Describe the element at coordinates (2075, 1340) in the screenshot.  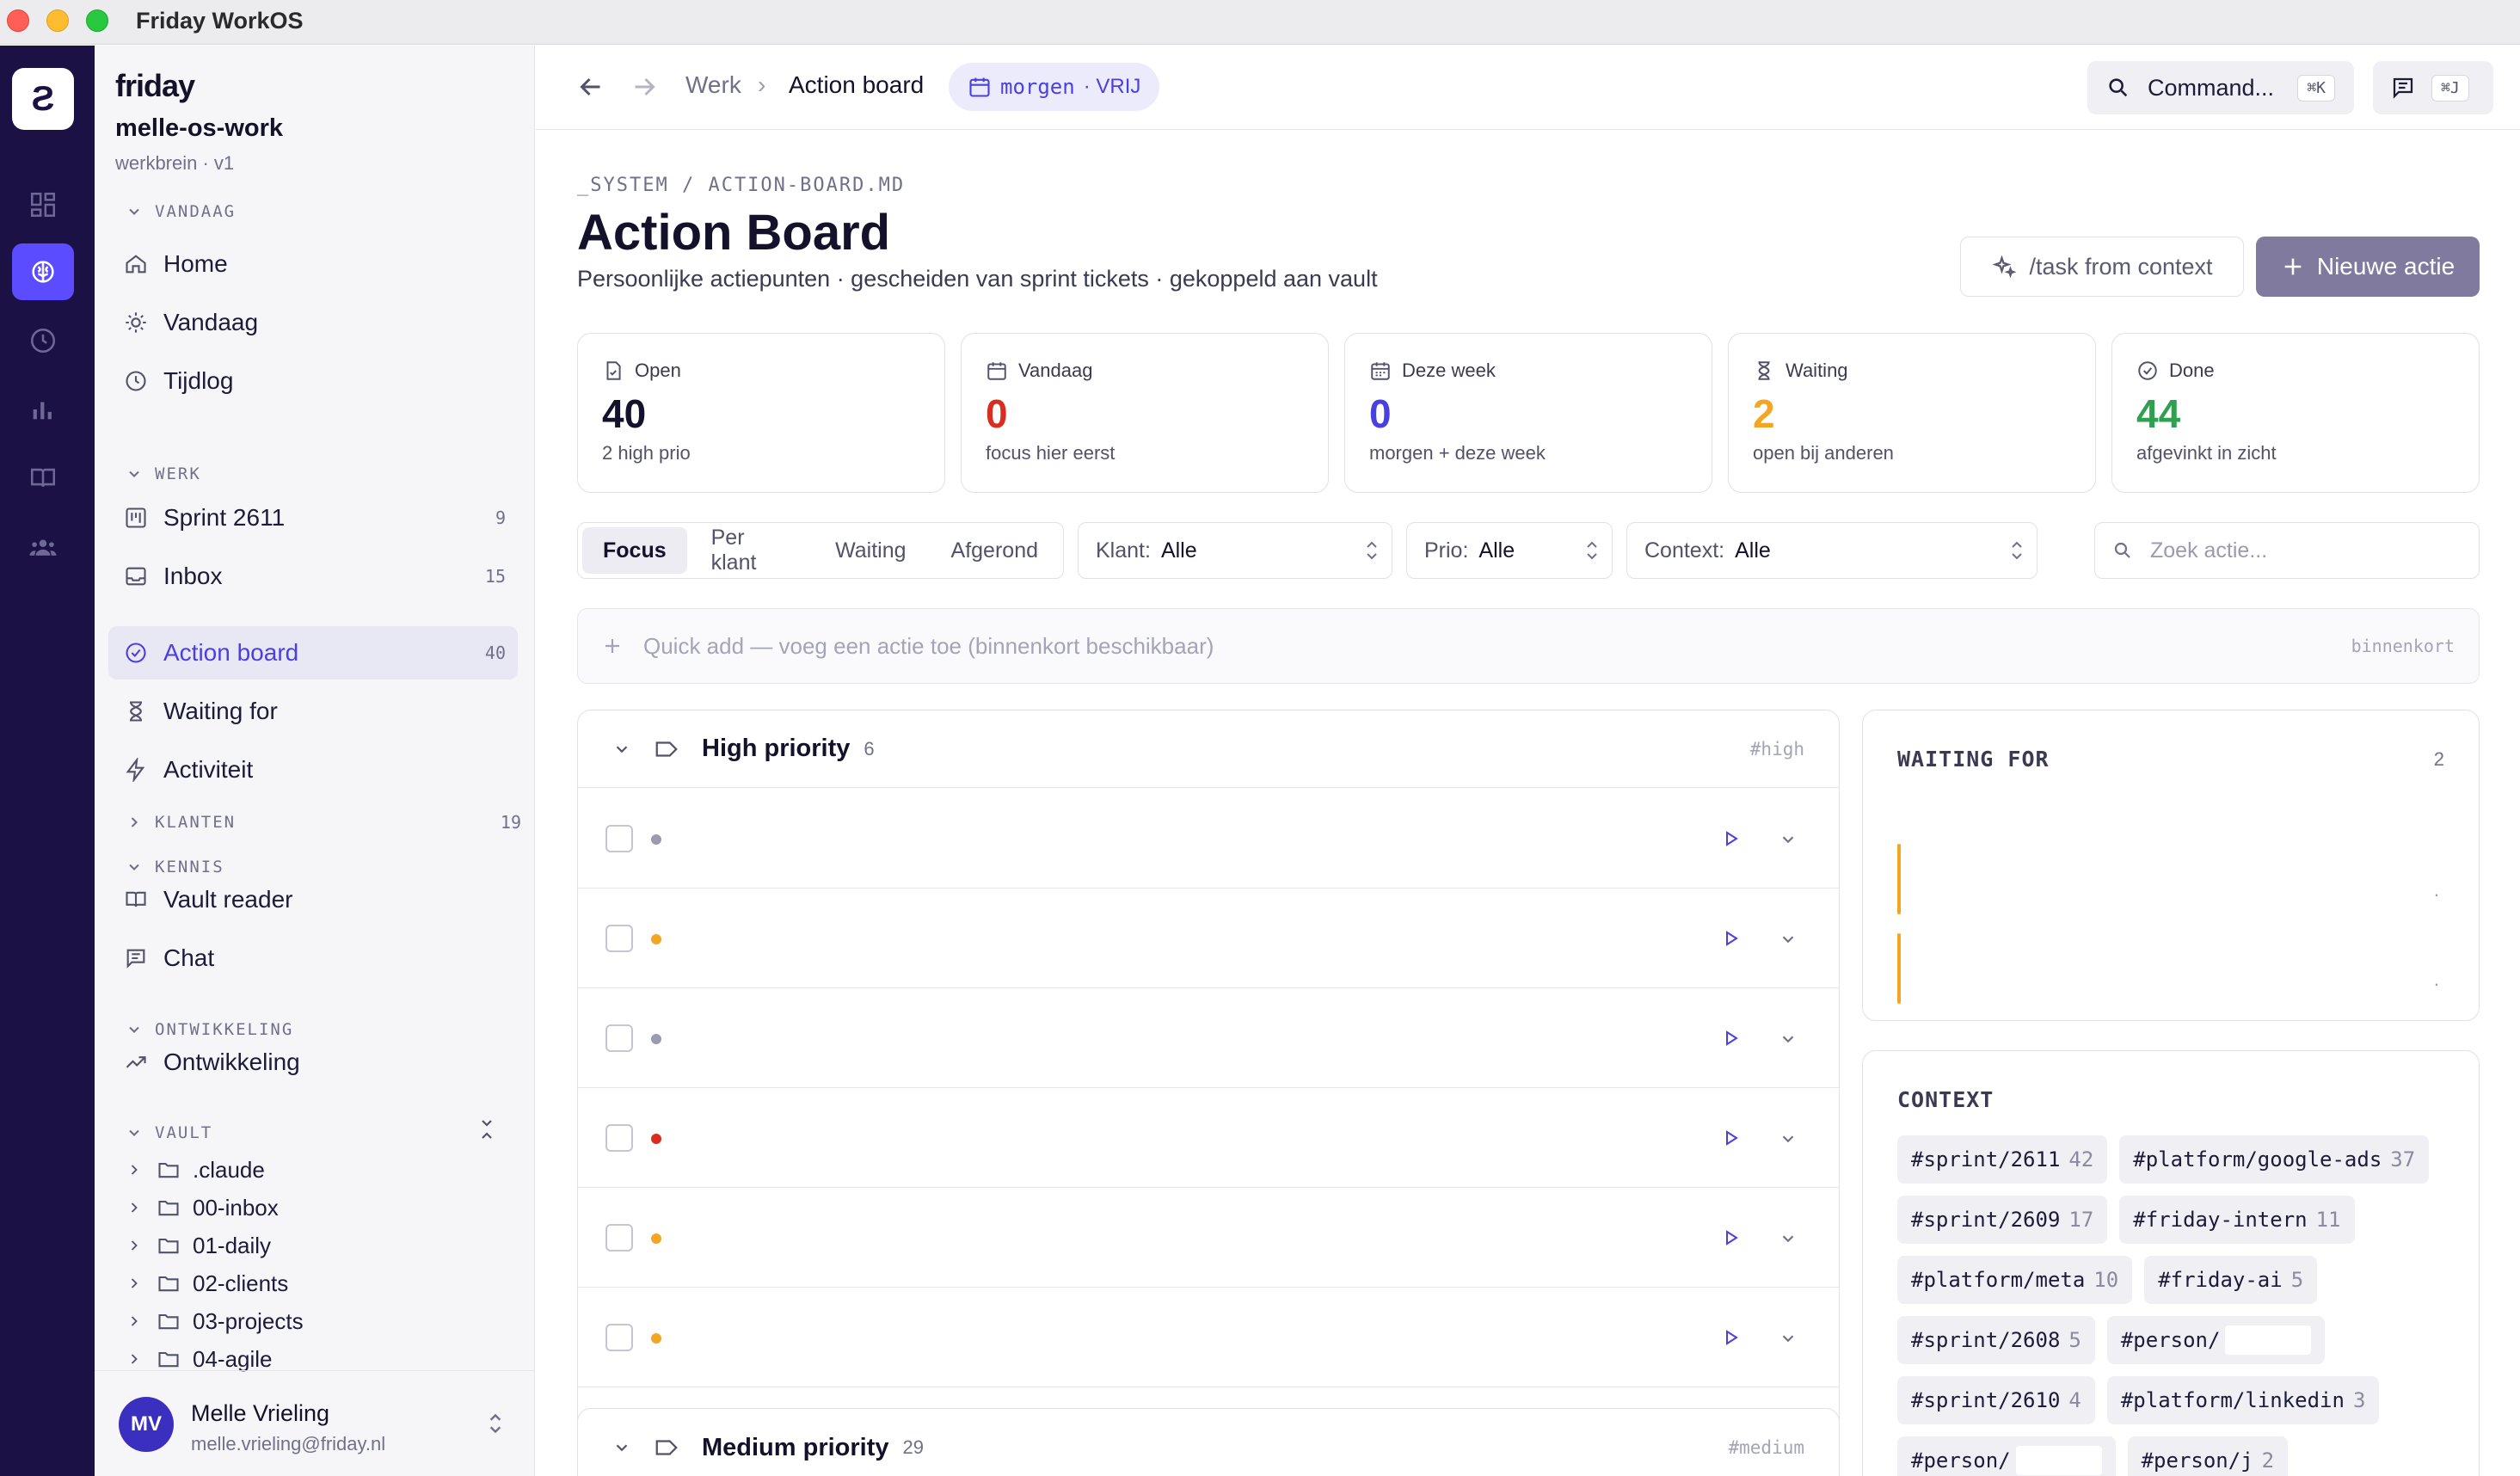
I see `chip-count: 5` at that location.